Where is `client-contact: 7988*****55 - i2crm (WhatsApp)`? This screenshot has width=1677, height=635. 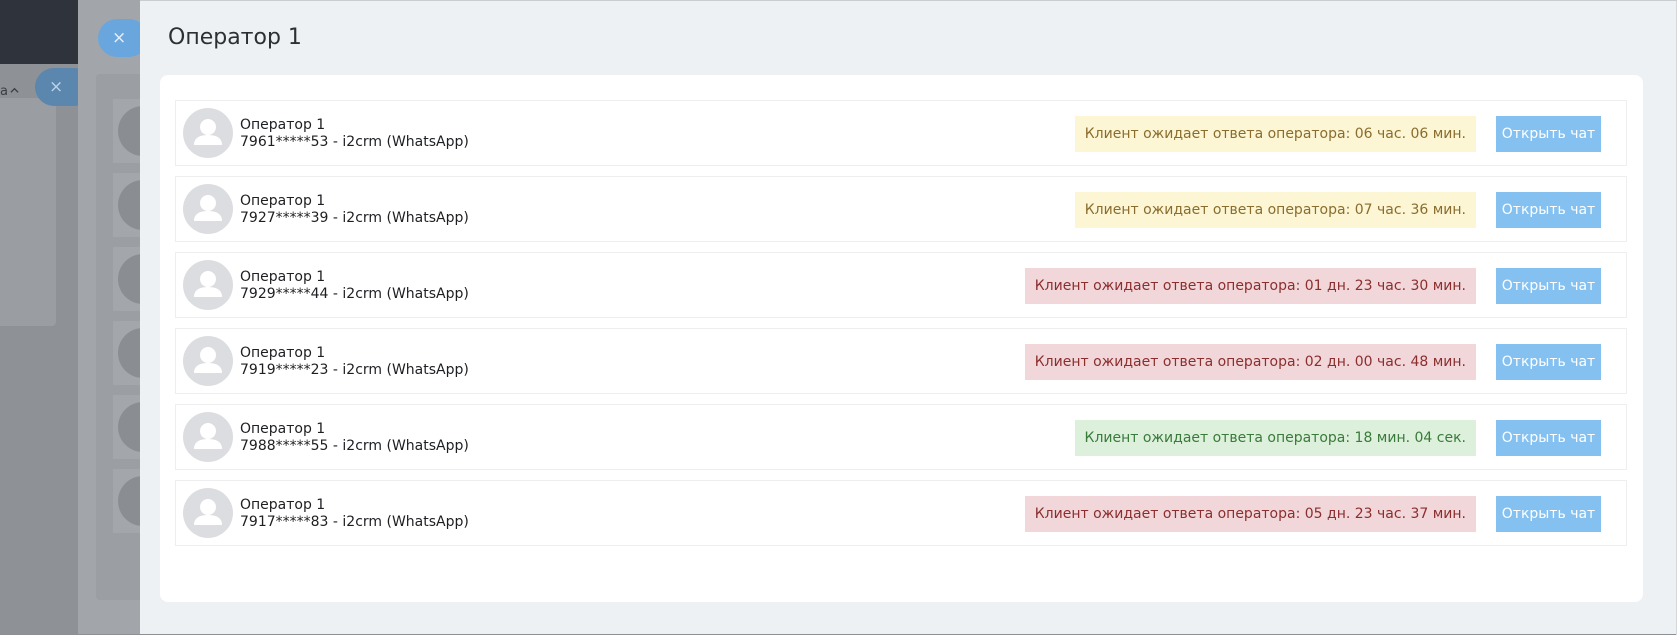
client-contact: 7988*****55 - i2crm (WhatsApp) is located at coordinates (354, 446).